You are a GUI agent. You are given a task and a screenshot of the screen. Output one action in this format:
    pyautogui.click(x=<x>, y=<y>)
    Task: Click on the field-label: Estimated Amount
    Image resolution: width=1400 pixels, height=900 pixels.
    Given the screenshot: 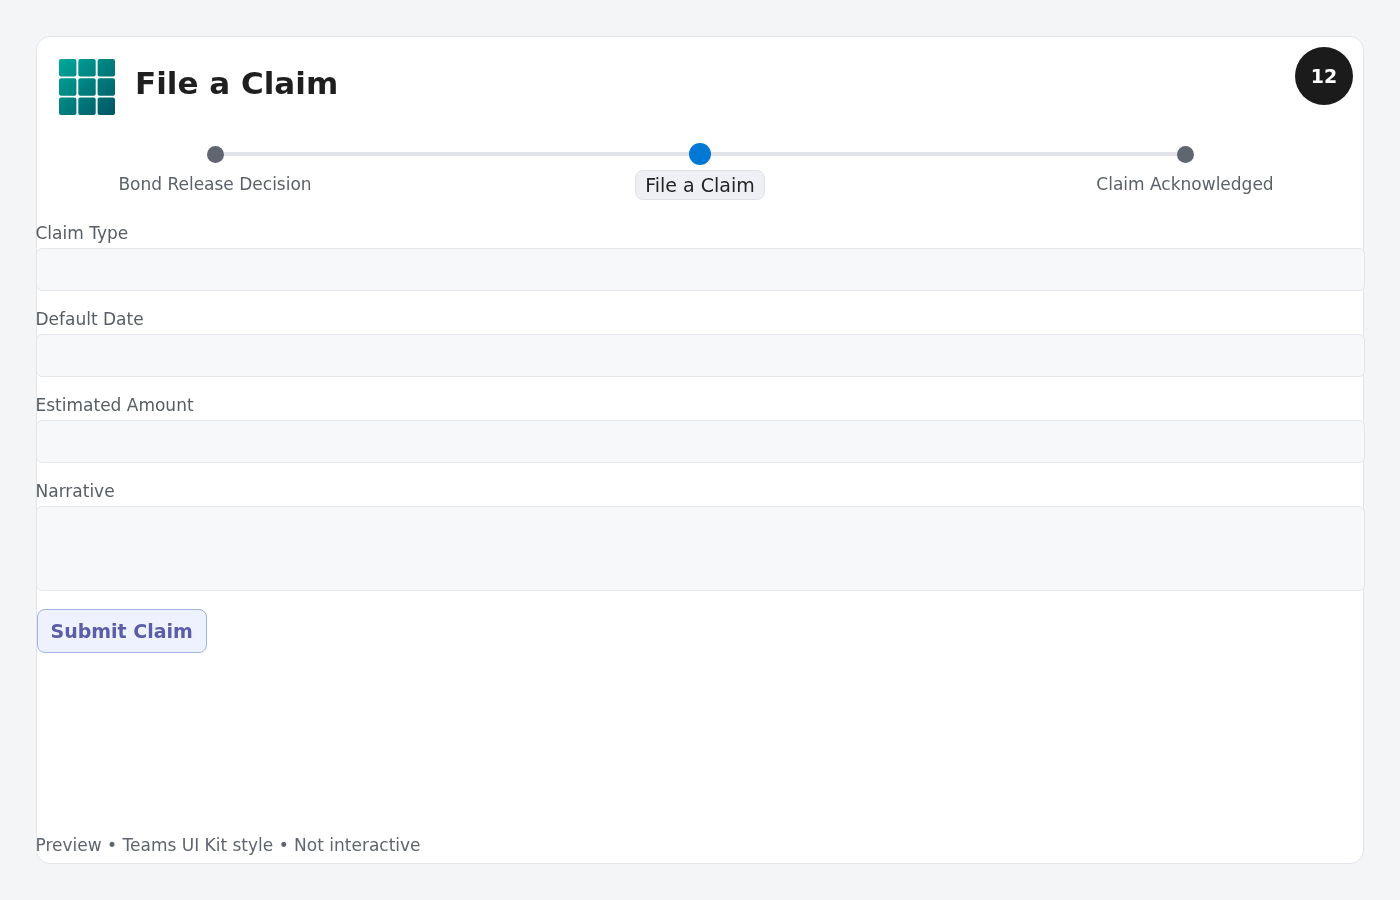 What is the action you would take?
    pyautogui.click(x=114, y=405)
    